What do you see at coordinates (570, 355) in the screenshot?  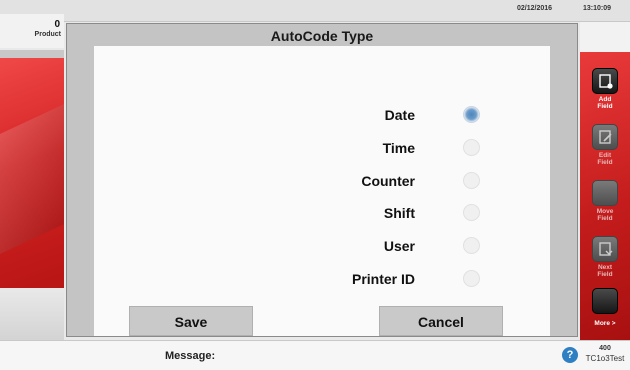 I see `help-icon: ?` at bounding box center [570, 355].